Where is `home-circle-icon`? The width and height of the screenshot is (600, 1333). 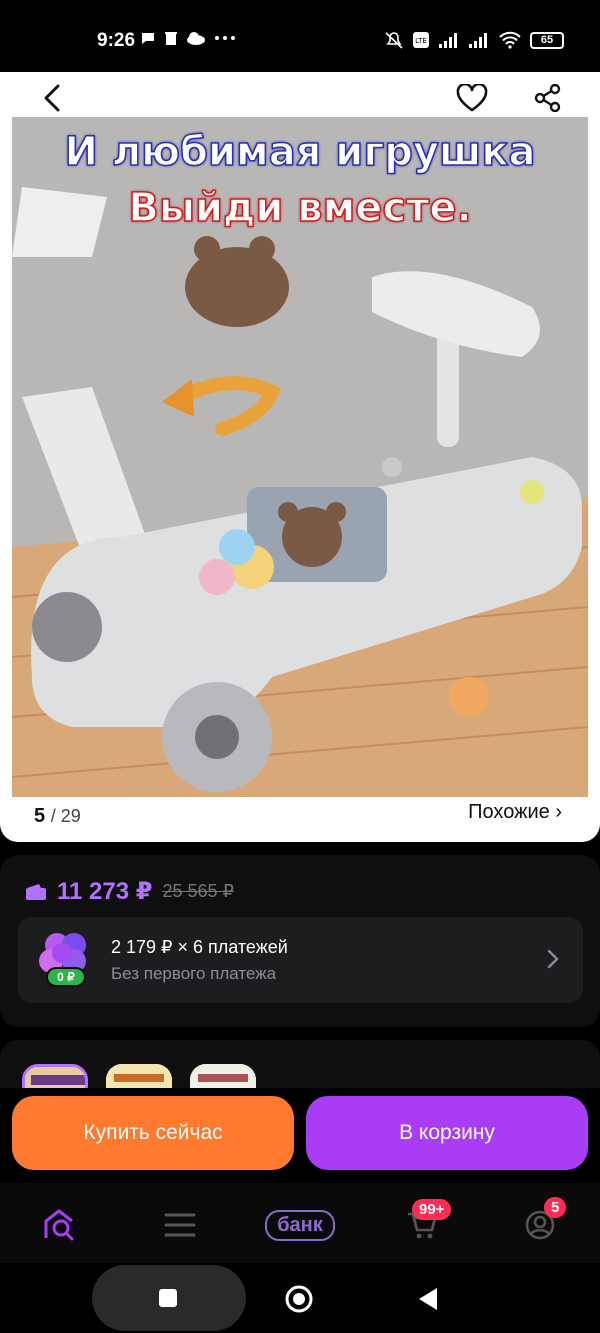
home-circle-icon is located at coordinates (299, 1299).